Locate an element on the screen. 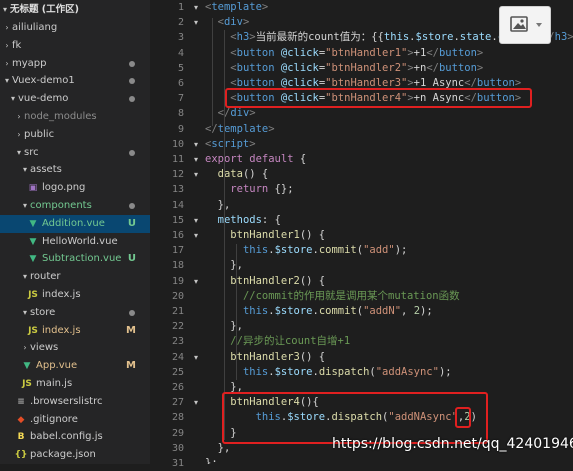 The image size is (573, 471). tree-item-label: ailiuliang is located at coordinates (35, 27).